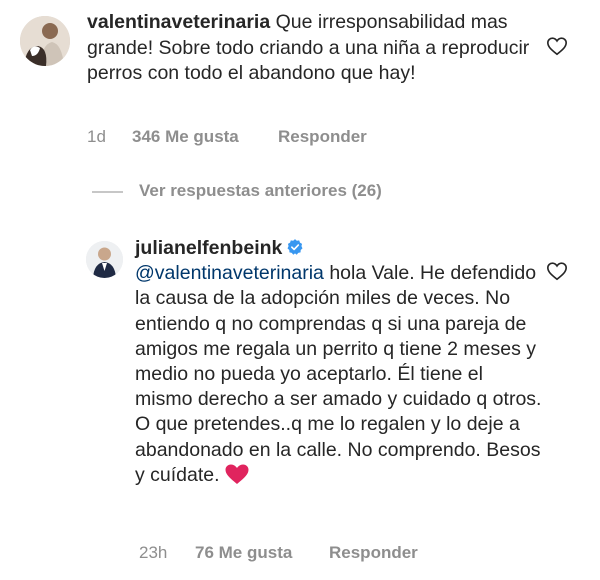 The height and width of the screenshot is (580, 600). I want to click on view-previous-replies-button: Ver respuestas anteriores (26), so click(260, 191).